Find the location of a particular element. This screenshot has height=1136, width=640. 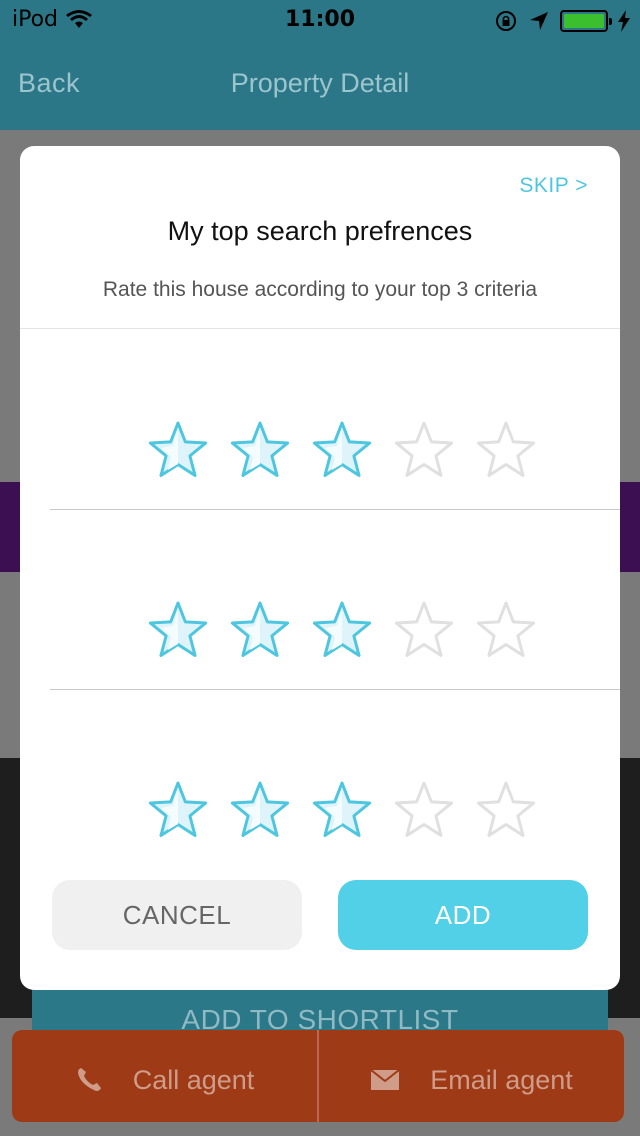

orientation-lock-icon is located at coordinates (506, 21).